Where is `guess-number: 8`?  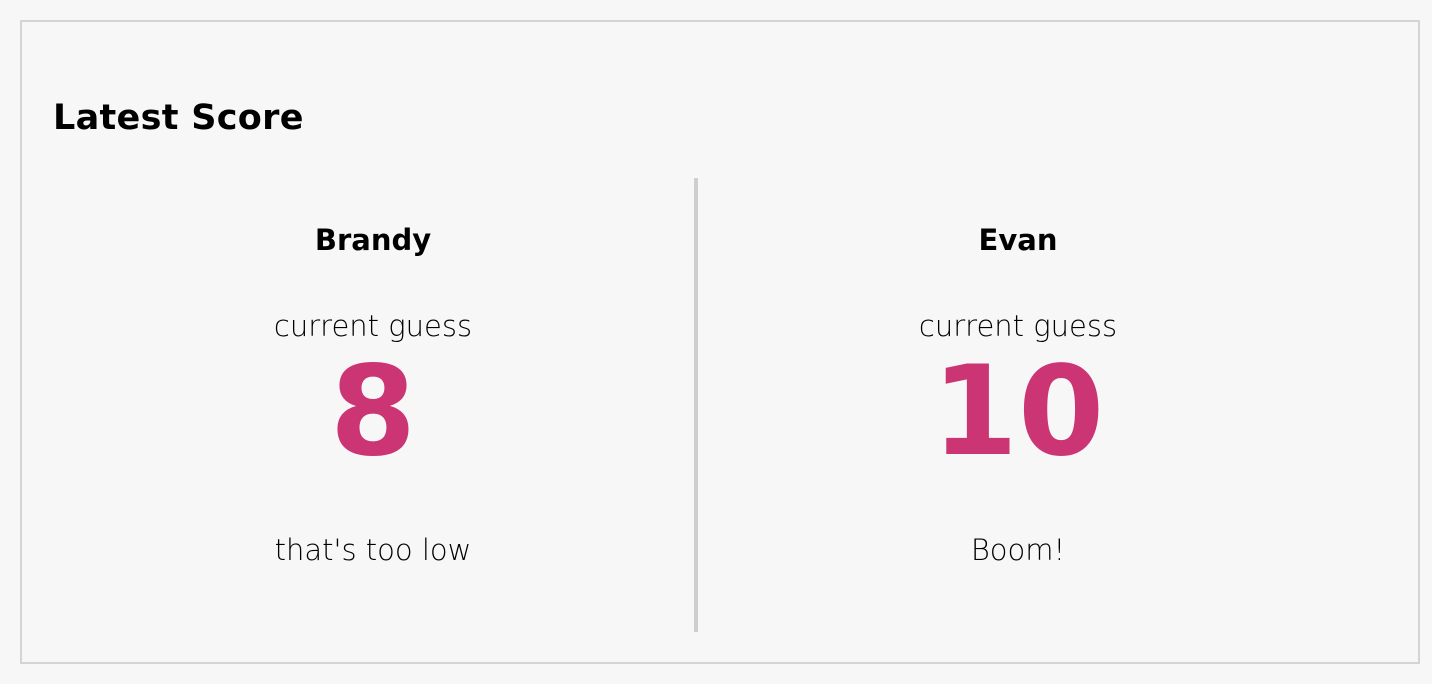 guess-number: 8 is located at coordinates (373, 412).